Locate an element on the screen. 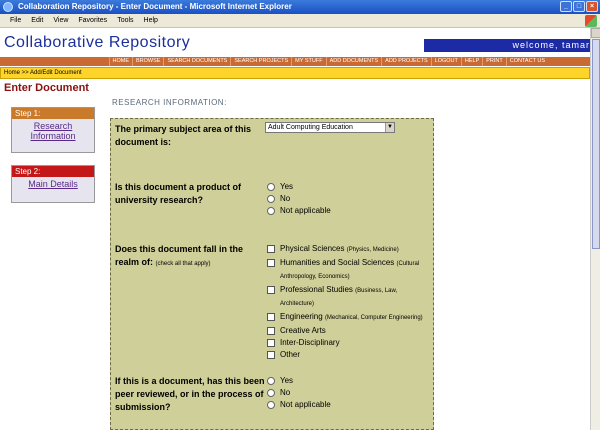 Image resolution: width=600 pixels, height=430 pixels. close-button: × is located at coordinates (592, 6).